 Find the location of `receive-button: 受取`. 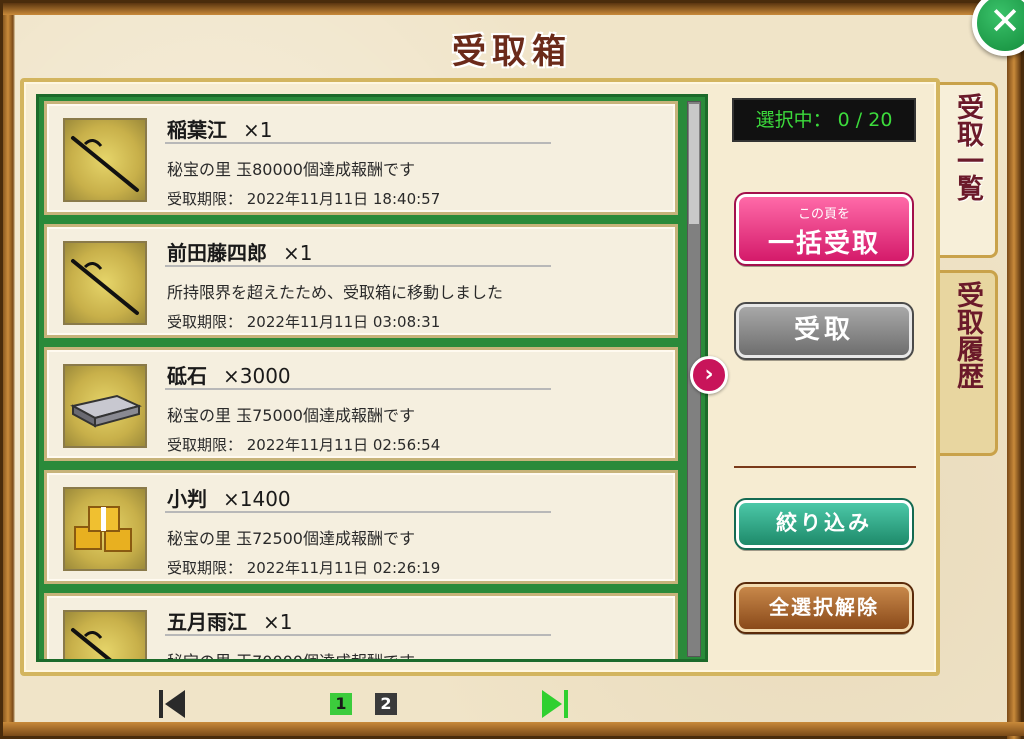

receive-button: 受取 is located at coordinates (824, 331).